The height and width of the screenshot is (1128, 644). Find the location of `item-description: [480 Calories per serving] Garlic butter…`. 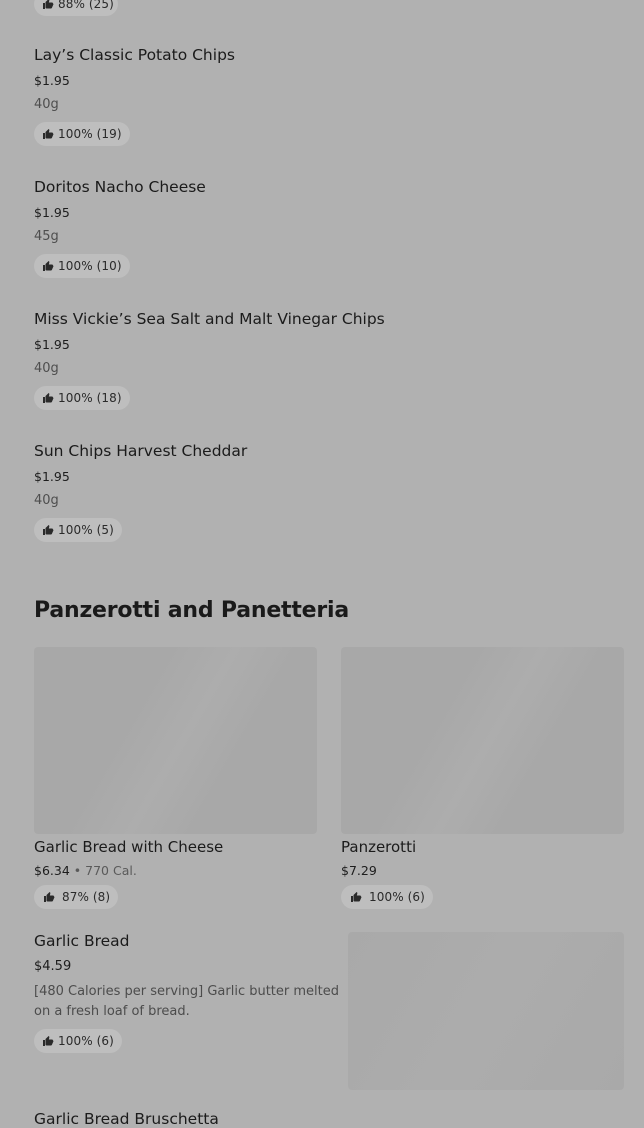

item-description: [480 Calories per serving] Garlic butter… is located at coordinates (186, 1001).